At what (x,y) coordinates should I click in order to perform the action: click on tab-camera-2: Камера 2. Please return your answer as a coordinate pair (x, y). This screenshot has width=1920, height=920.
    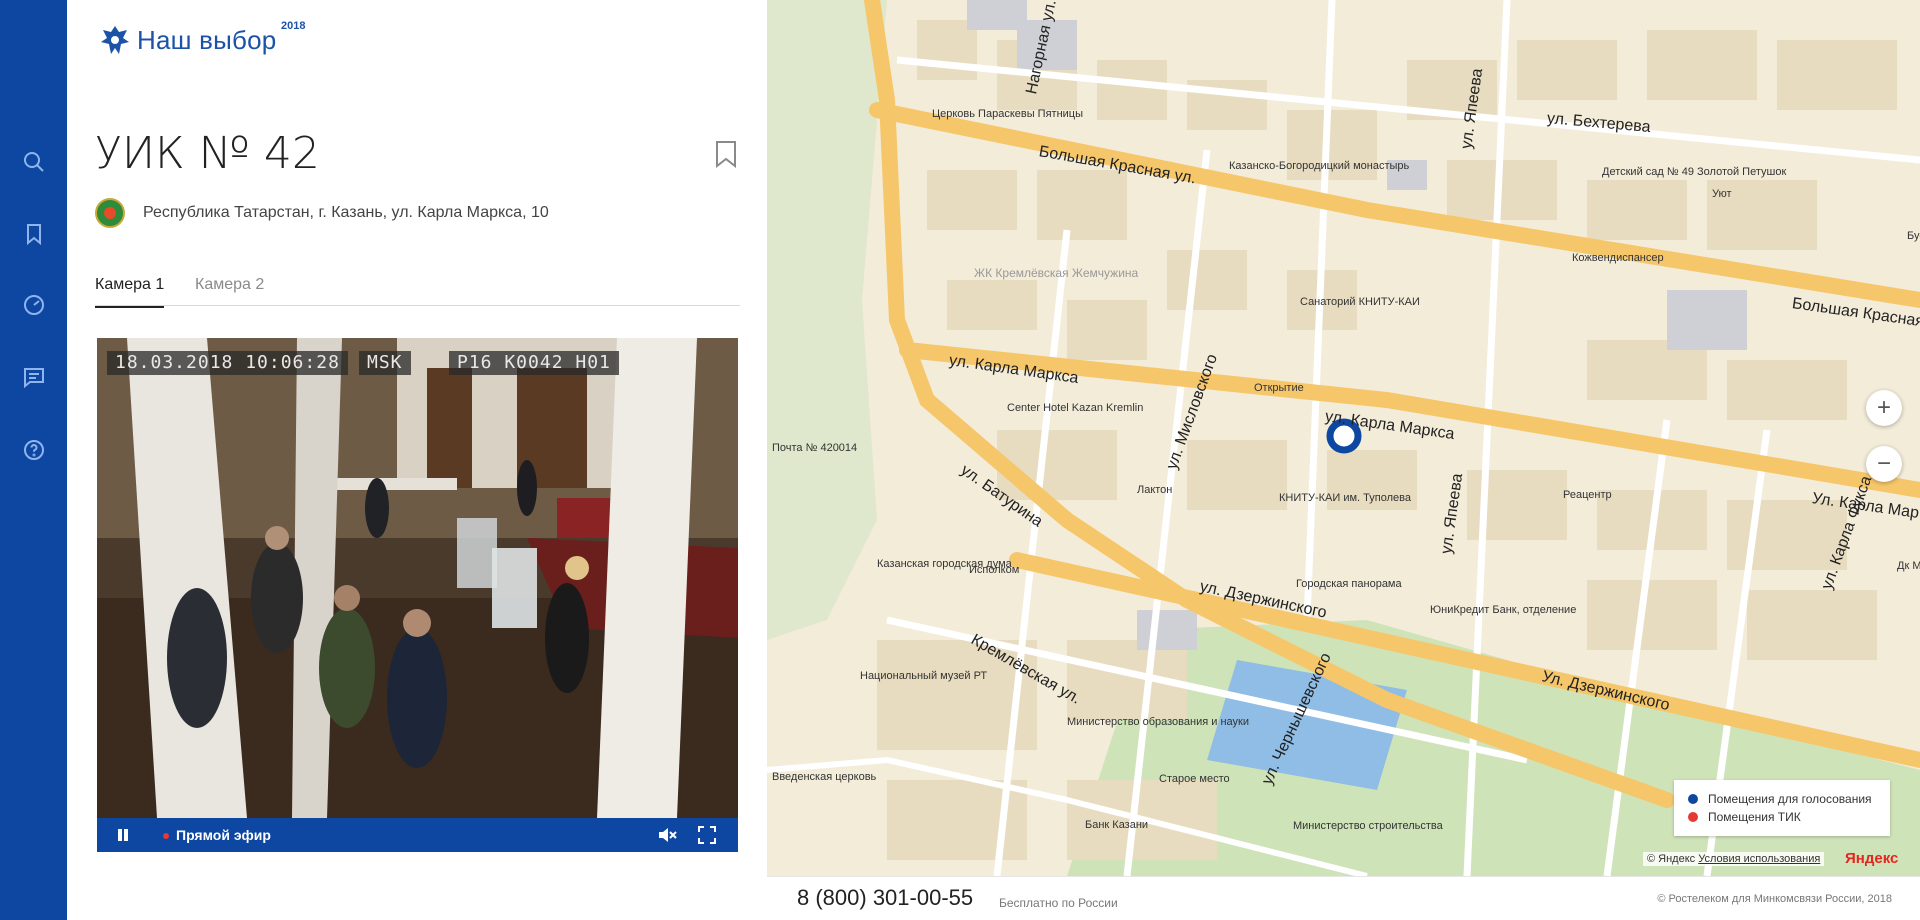
    Looking at the image, I should click on (229, 285).